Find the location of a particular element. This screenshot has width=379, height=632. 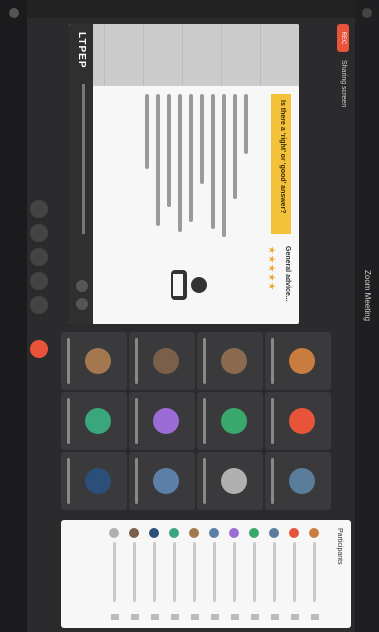

person-icon is located at coordinates (189, 285).